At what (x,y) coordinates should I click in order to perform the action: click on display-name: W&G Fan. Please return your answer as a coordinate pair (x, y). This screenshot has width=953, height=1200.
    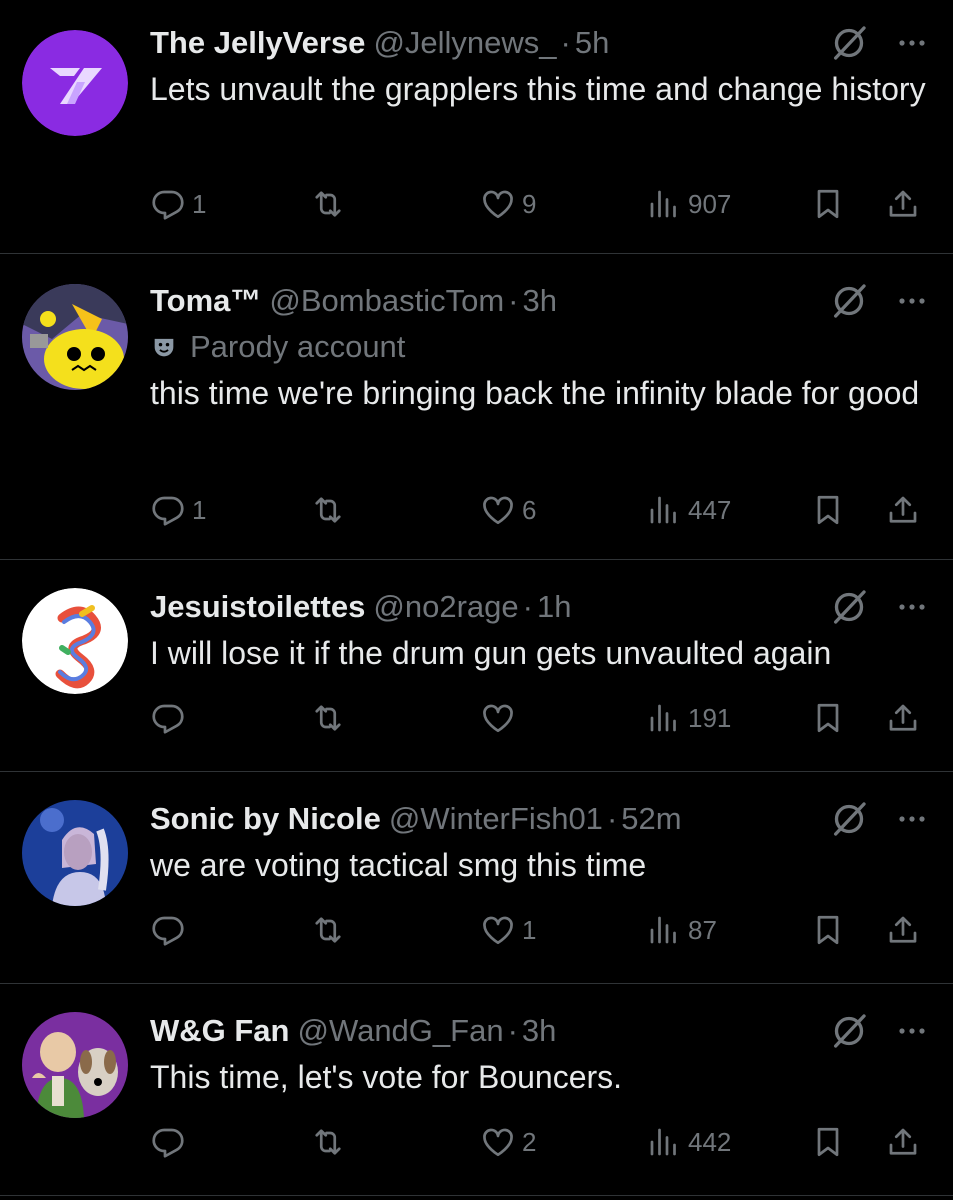
    Looking at the image, I should click on (220, 1030).